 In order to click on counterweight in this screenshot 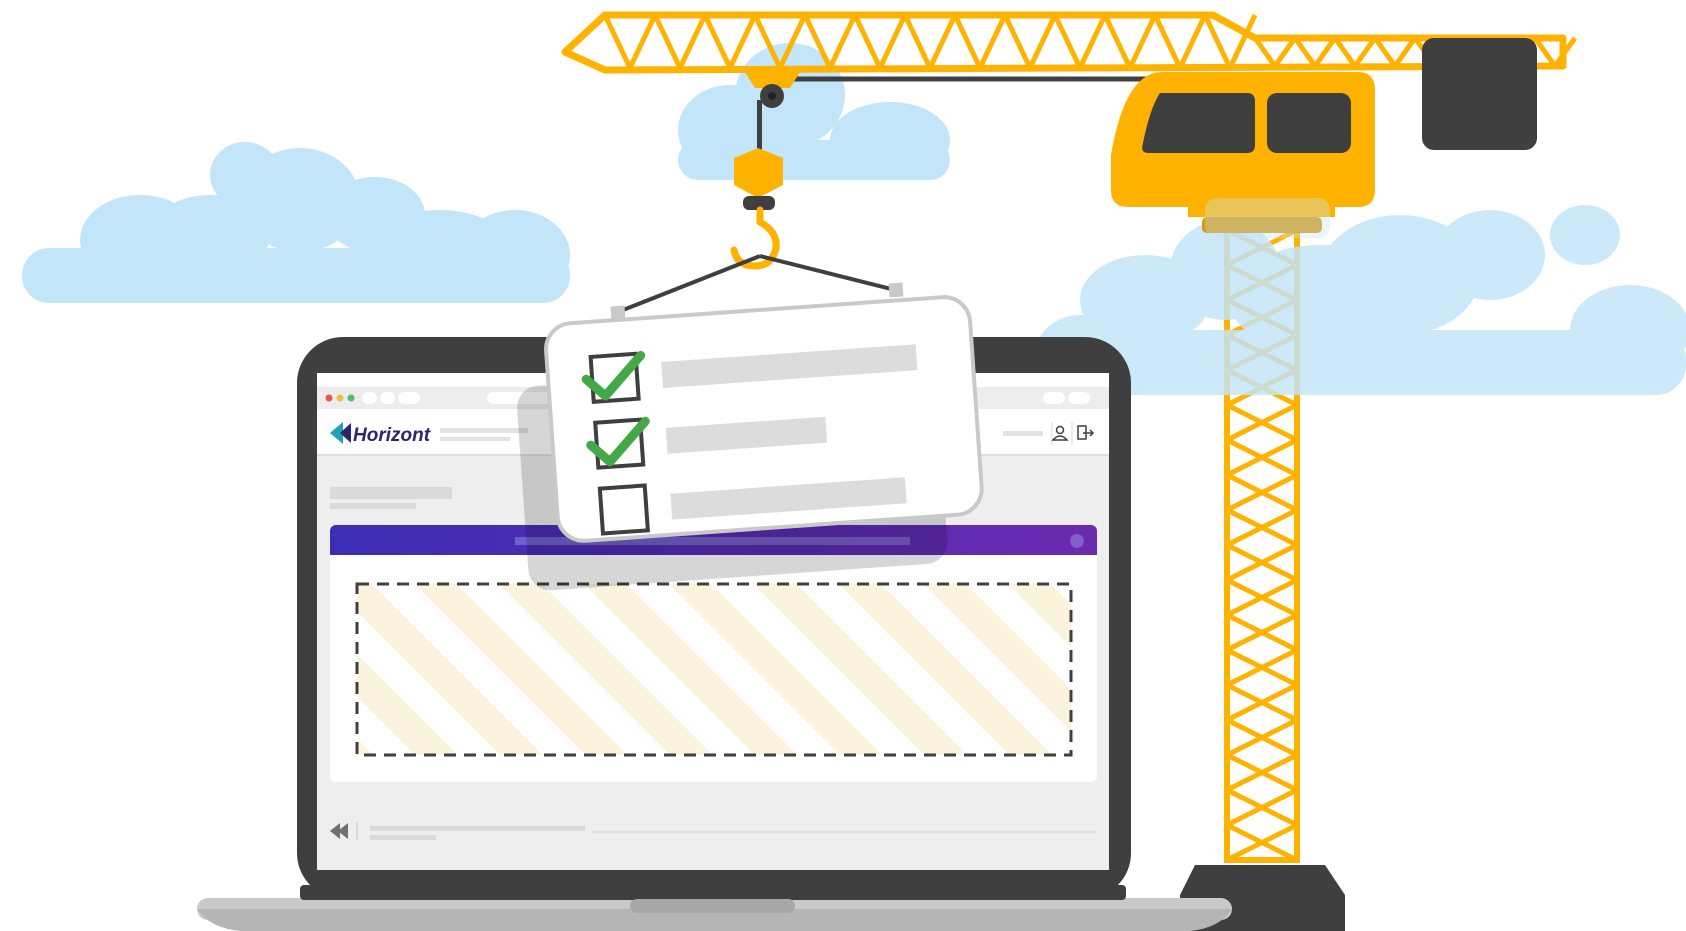, I will do `click(1479, 94)`.